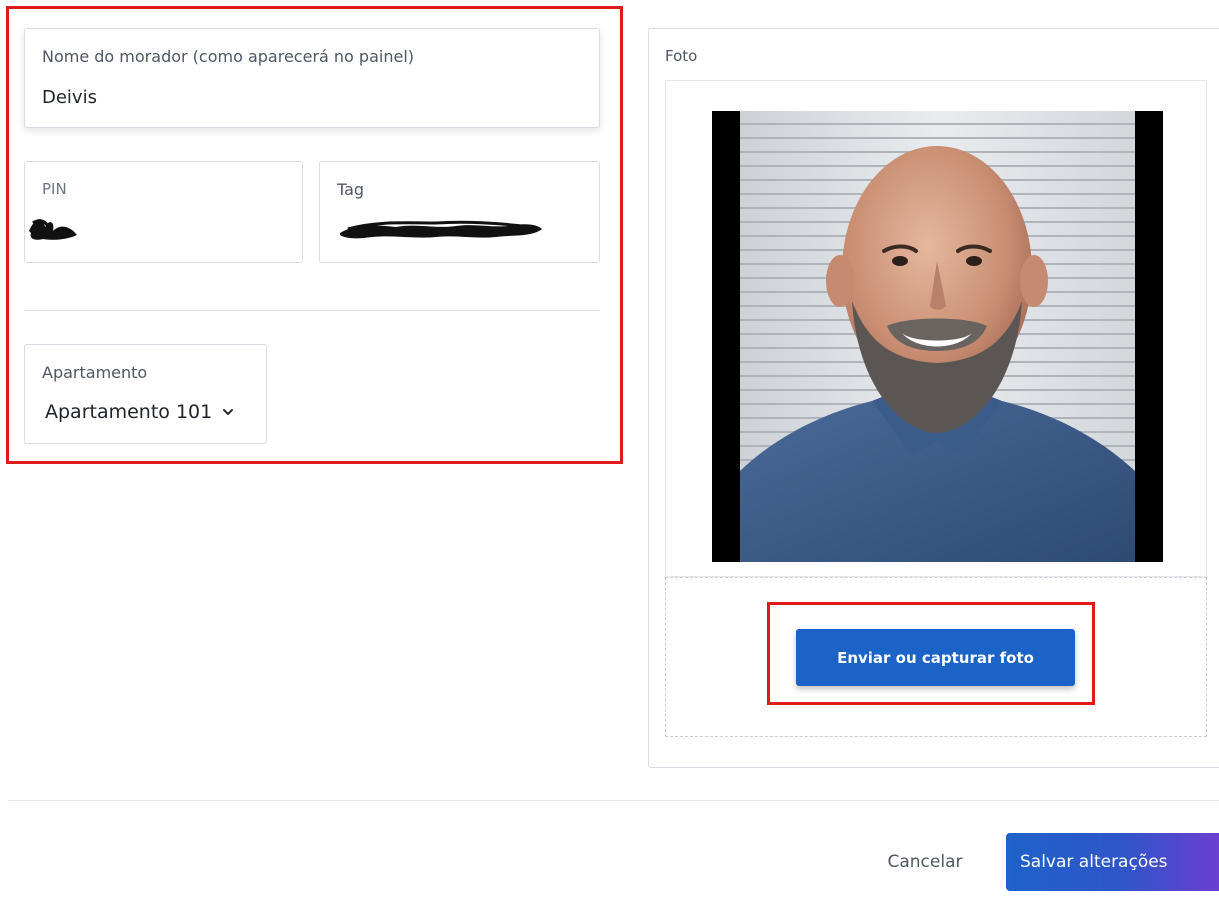 This screenshot has width=1219, height=921. What do you see at coordinates (459, 212) in the screenshot?
I see `tag-field: Tag` at bounding box center [459, 212].